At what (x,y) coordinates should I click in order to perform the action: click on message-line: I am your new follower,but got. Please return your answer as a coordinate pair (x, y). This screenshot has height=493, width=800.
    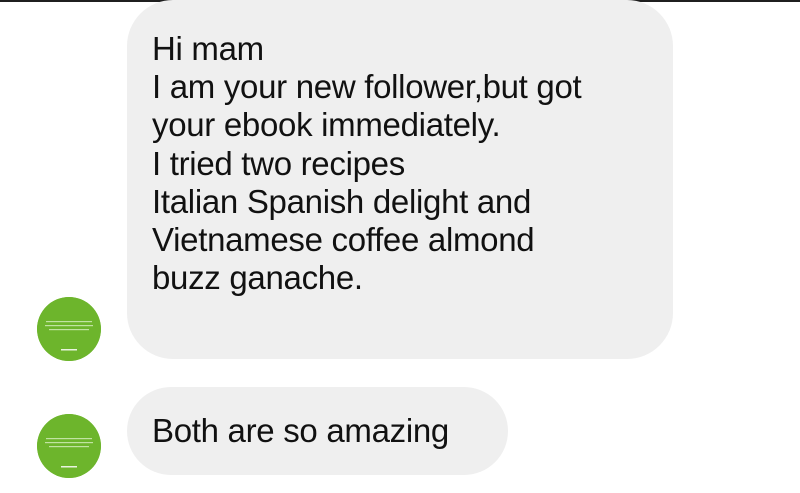
    Looking at the image, I should click on (367, 87).